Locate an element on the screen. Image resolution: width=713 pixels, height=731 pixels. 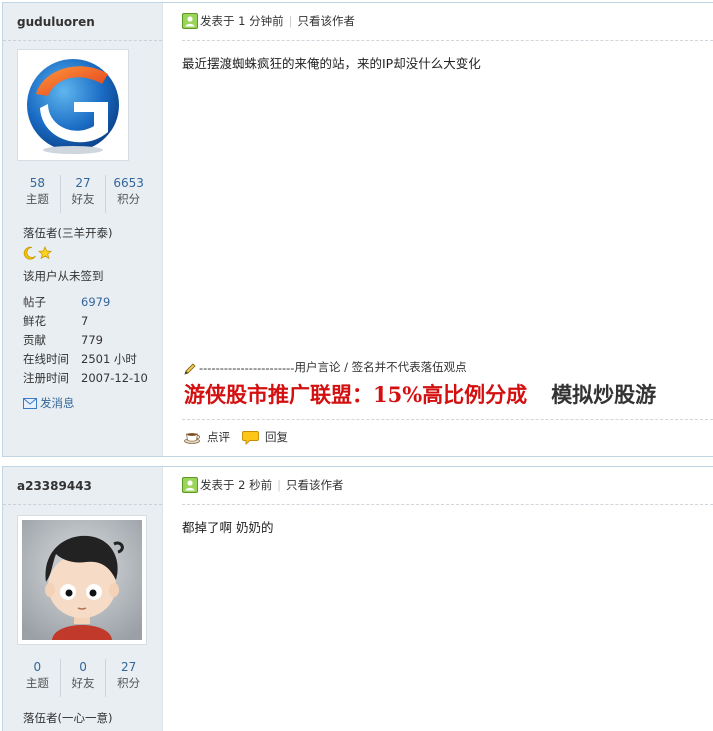
signature-ad: 游侠股市推广联盟：15%高比例分成 模拟炒股游 is located at coordinates (420, 394).